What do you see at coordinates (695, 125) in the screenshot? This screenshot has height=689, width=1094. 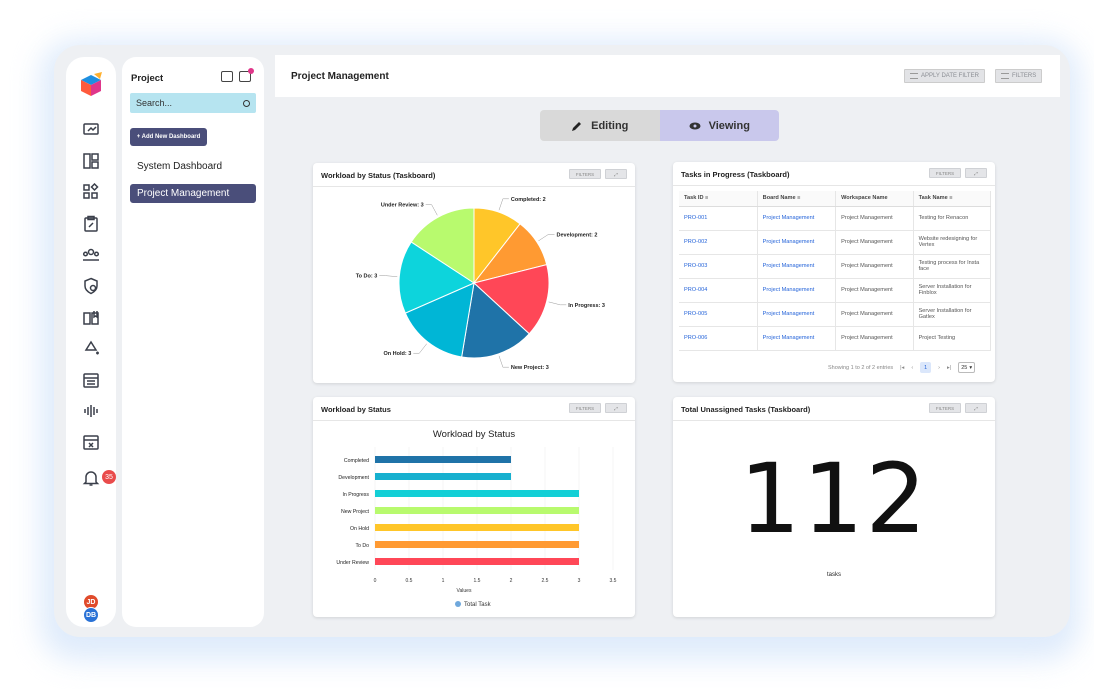 I see `eye-icon` at bounding box center [695, 125].